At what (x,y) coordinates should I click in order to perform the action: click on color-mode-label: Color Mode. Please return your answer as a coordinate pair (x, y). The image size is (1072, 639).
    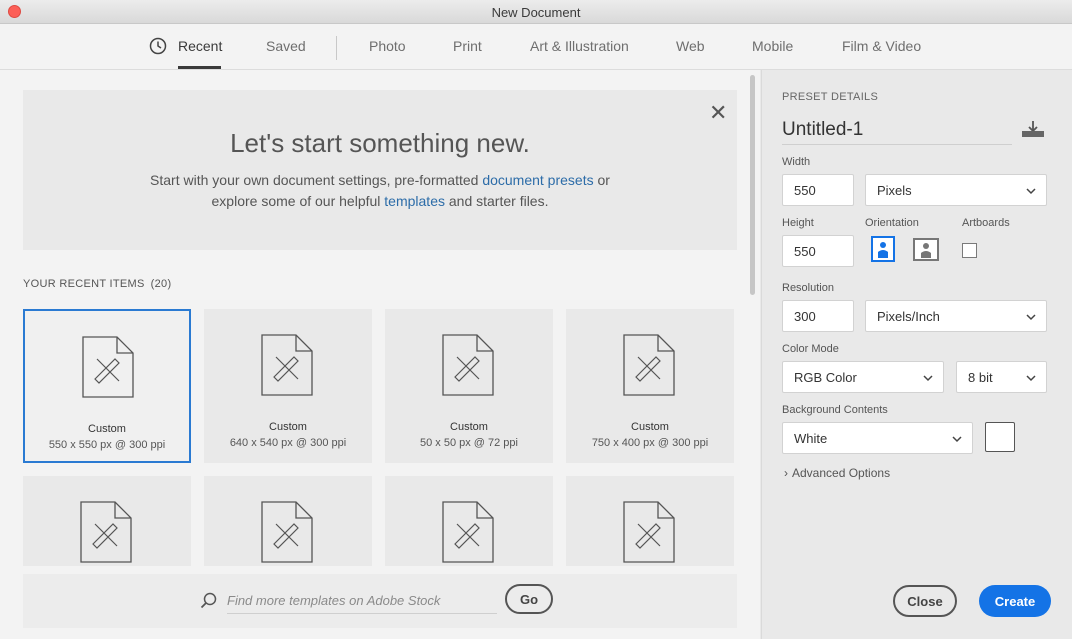
    Looking at the image, I should click on (810, 349).